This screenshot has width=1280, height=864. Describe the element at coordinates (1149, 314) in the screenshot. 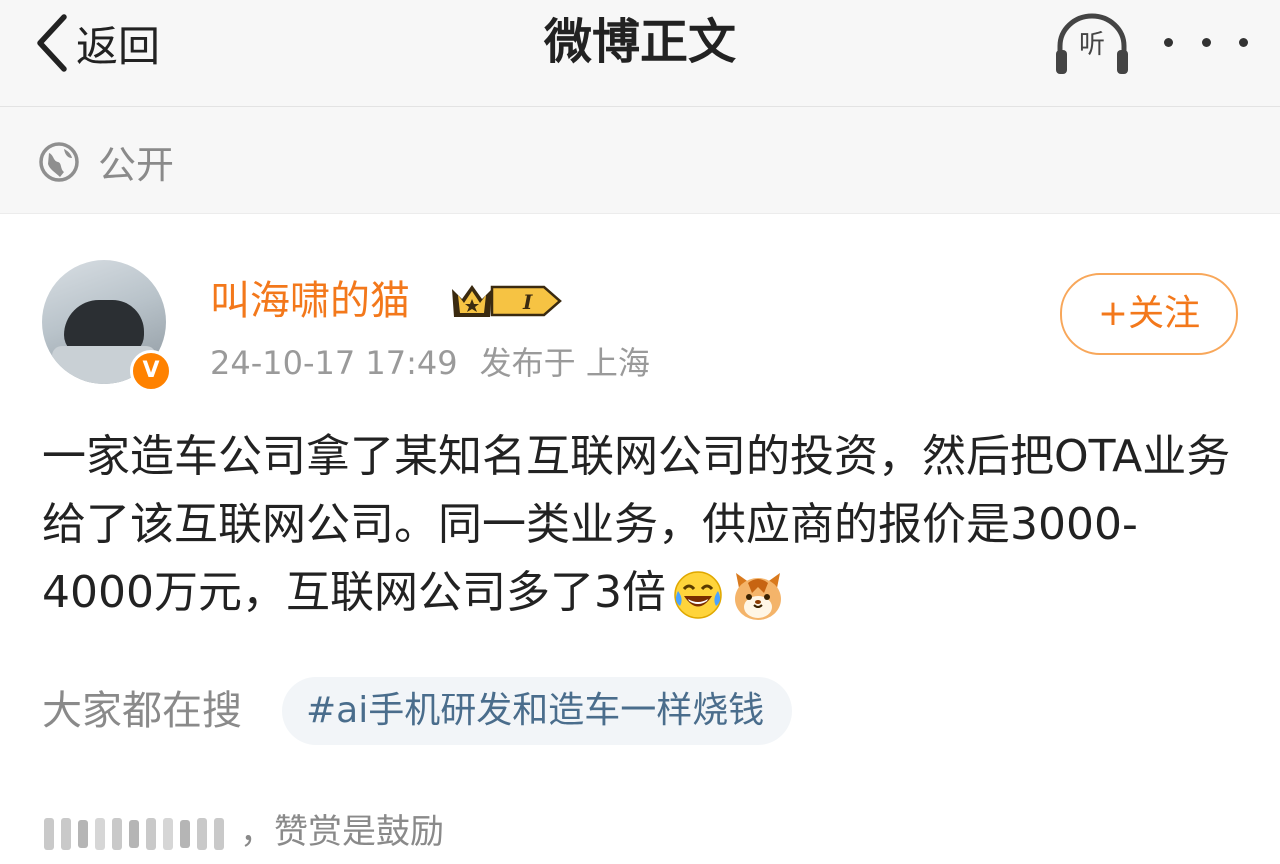

I see `follow-button: +关注` at that location.